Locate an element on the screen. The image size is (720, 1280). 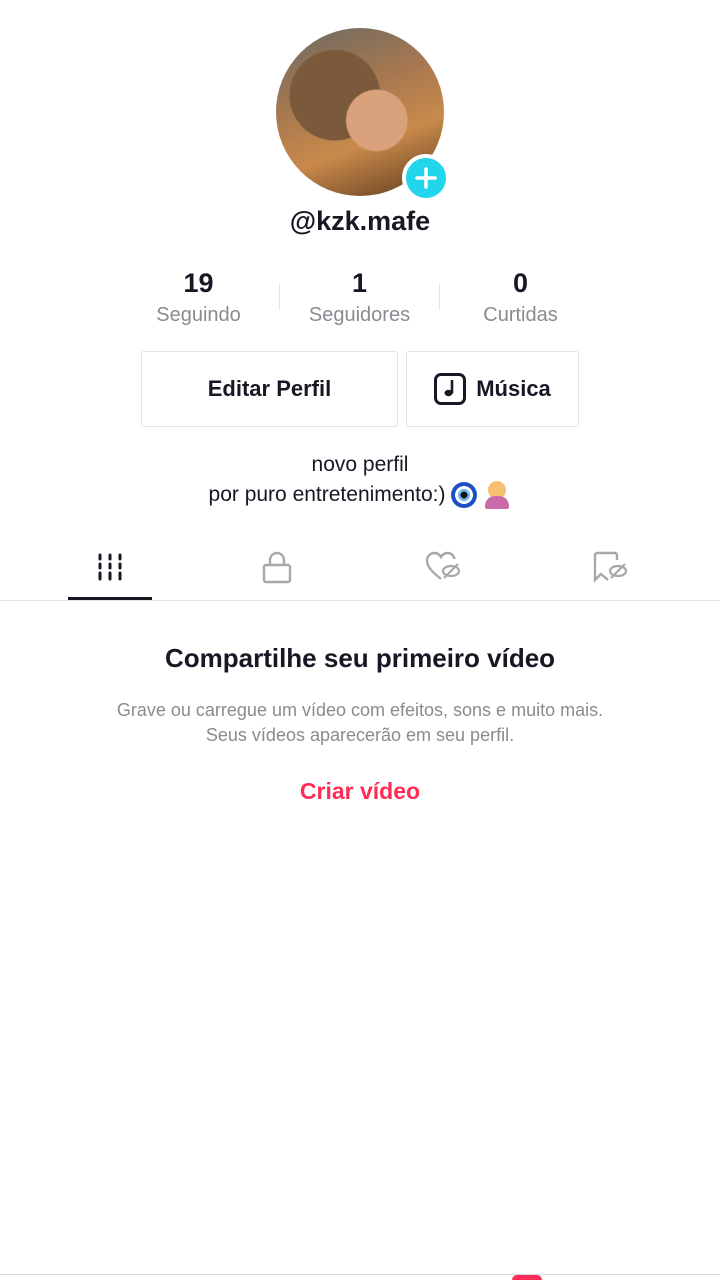
tab-private is located at coordinates (277, 567).